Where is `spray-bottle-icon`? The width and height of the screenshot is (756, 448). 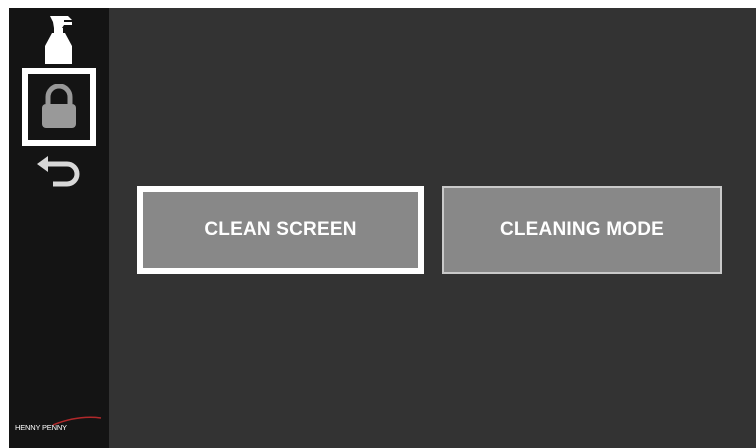 spray-bottle-icon is located at coordinates (58, 40).